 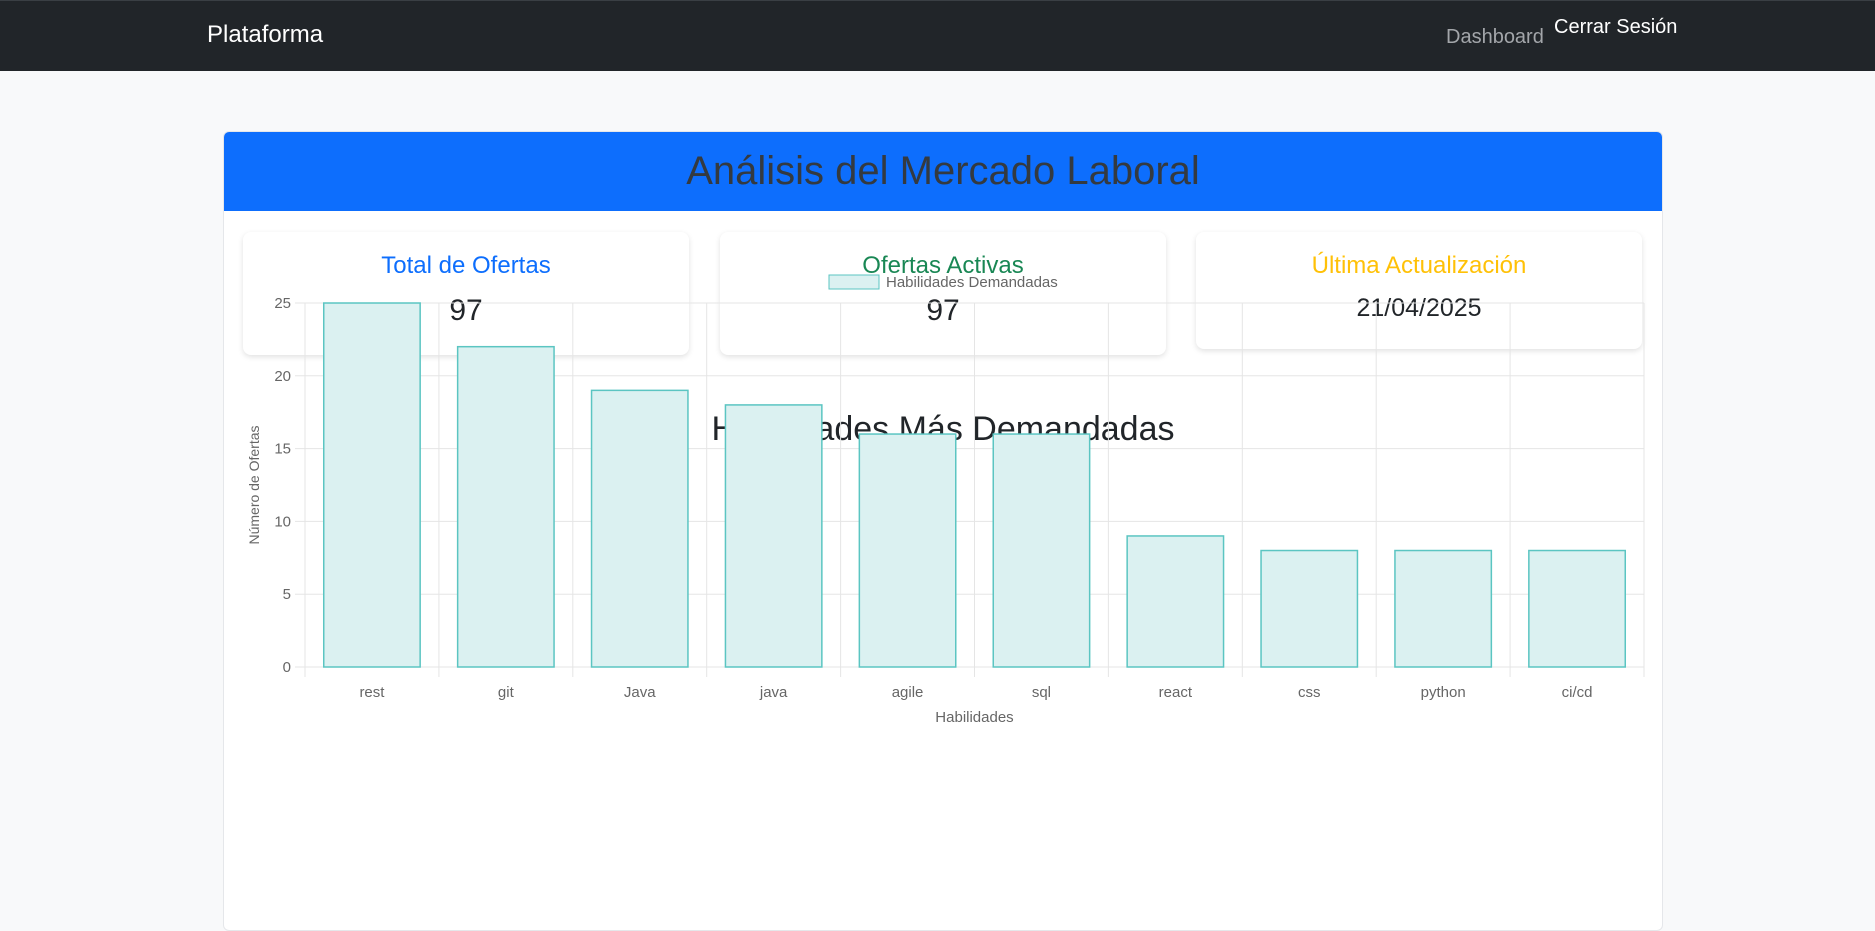 What do you see at coordinates (282, 303) in the screenshot?
I see `y-tick-label: 25` at bounding box center [282, 303].